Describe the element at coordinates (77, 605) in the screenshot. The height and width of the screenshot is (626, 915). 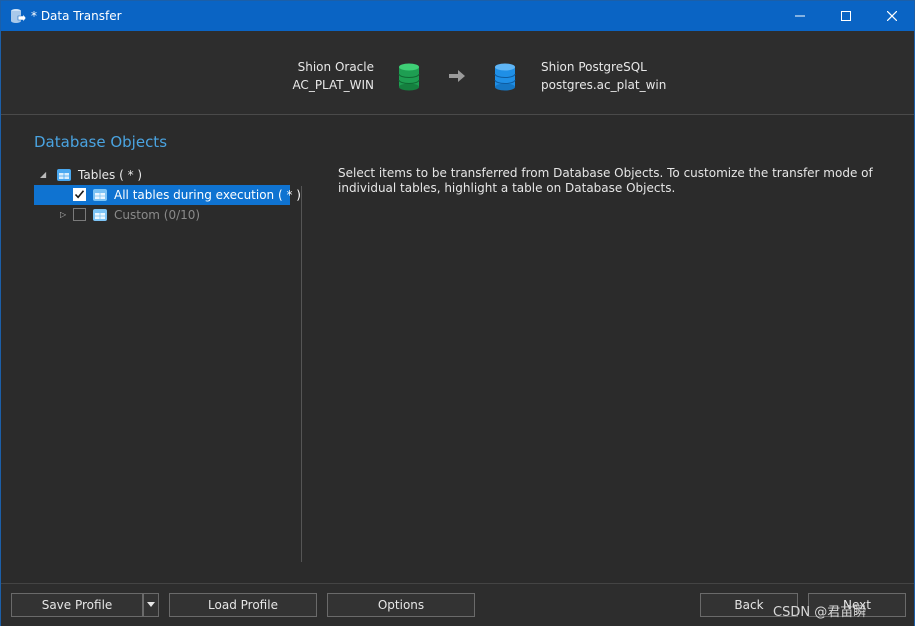
I see `save-profile-button: Save Profile` at that location.